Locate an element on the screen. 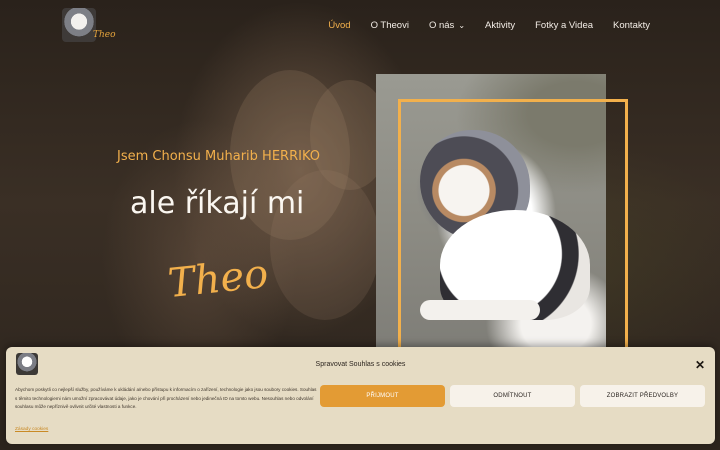 This screenshot has height=450, width=720. hero-heading: ale říkají mi is located at coordinates (217, 203).